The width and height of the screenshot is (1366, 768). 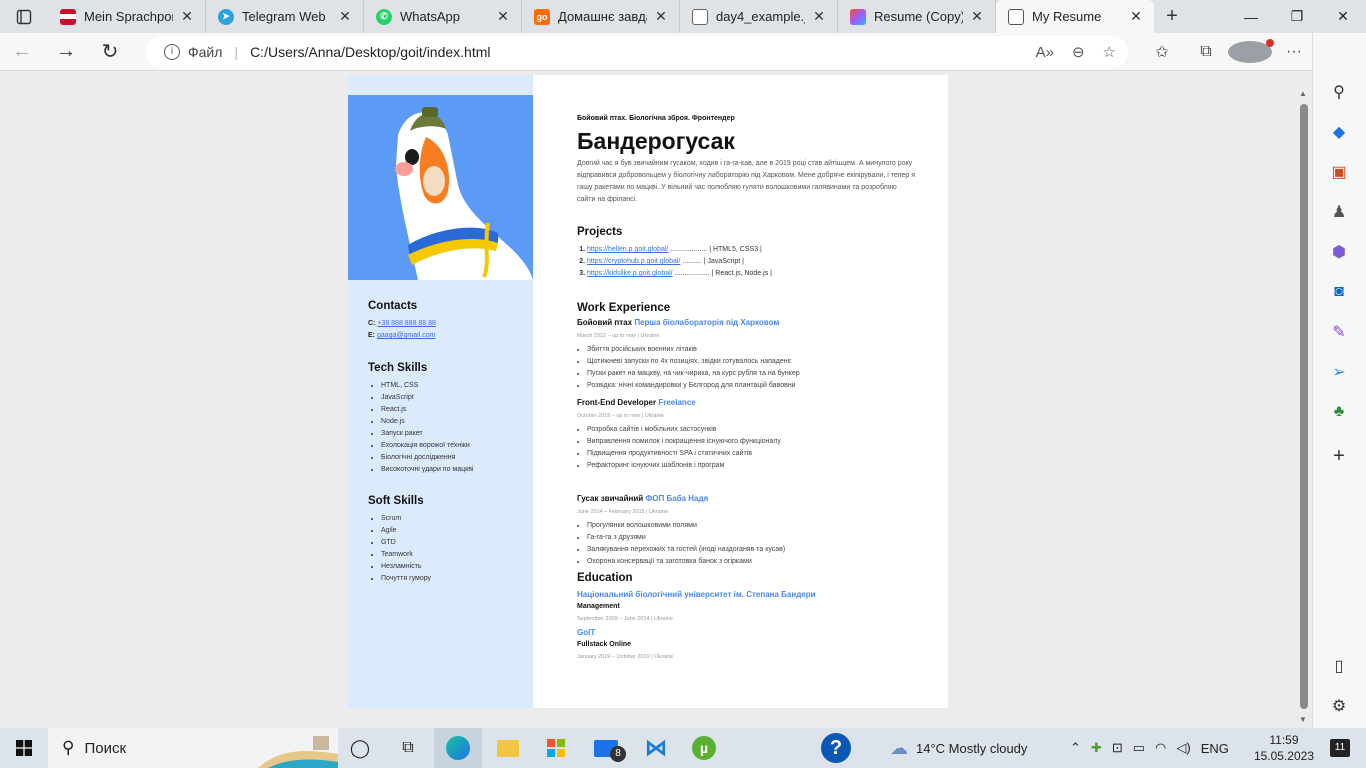 I want to click on address-bar-actions: A» ⊖ ☆, so click(x=1076, y=52).